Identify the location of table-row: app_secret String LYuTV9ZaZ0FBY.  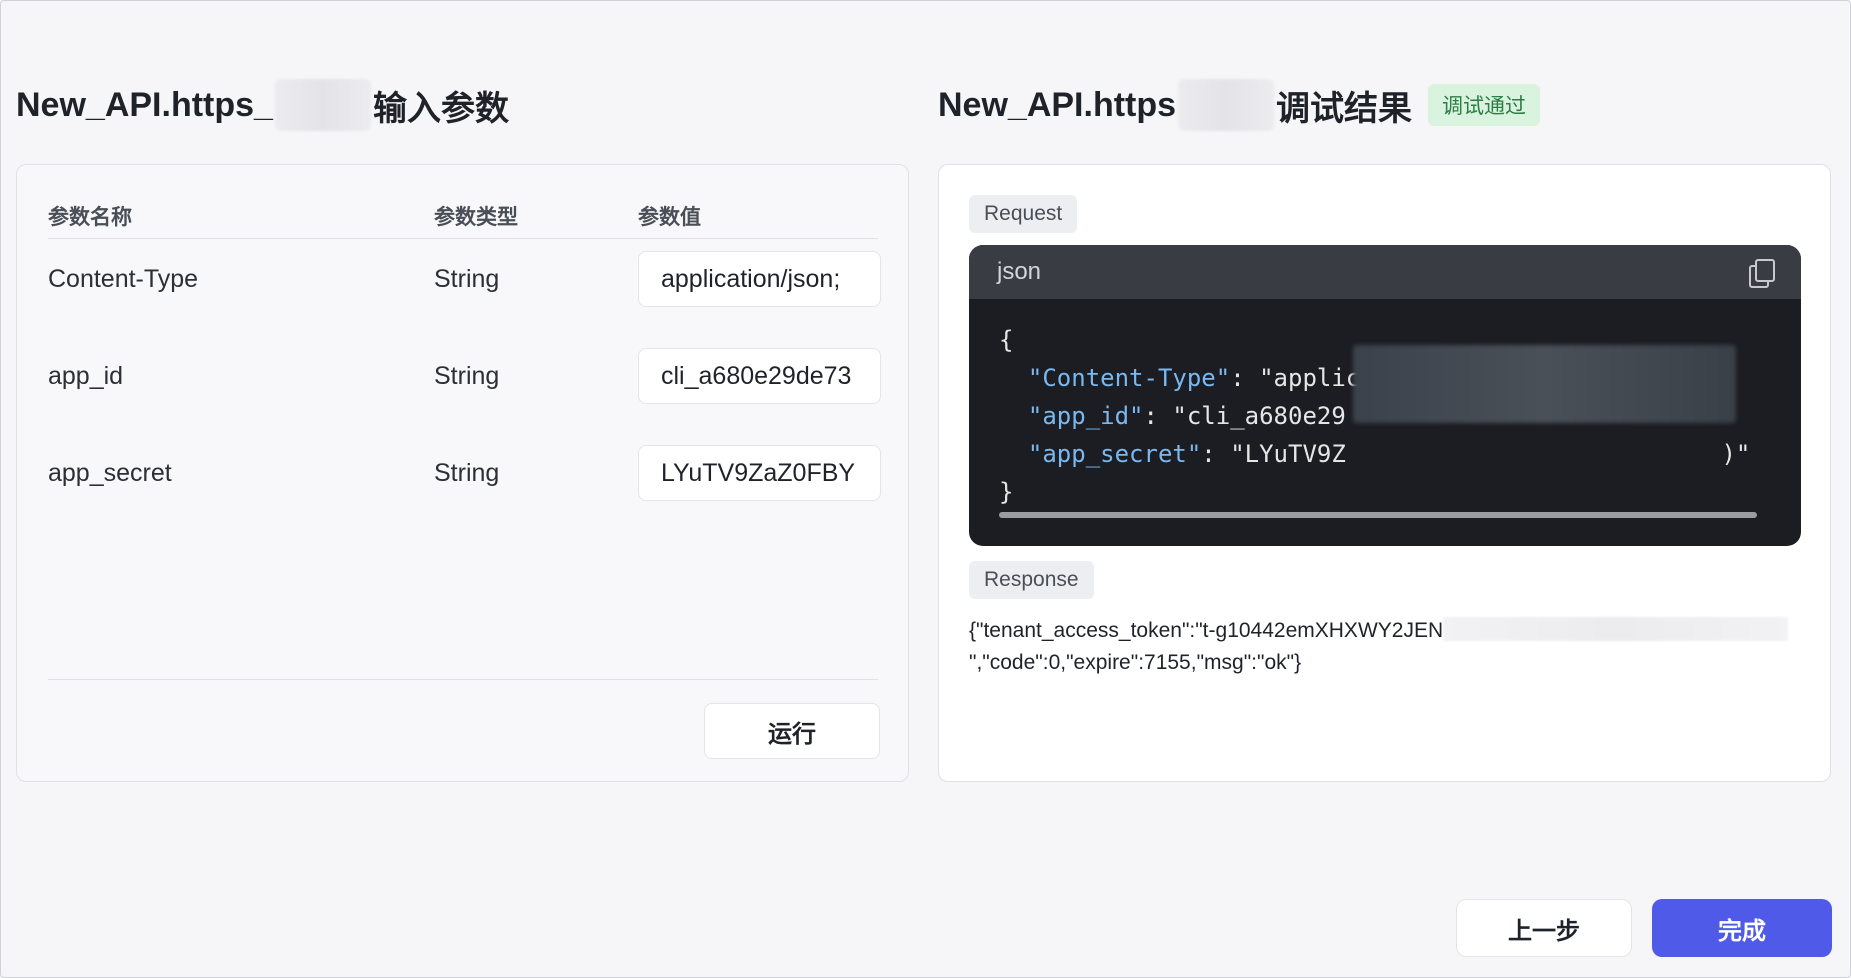
(464, 473).